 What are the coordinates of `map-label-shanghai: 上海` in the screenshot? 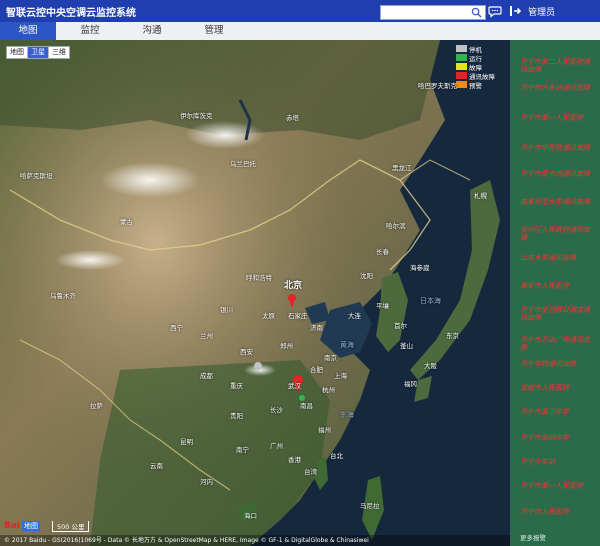 It's located at (340, 376).